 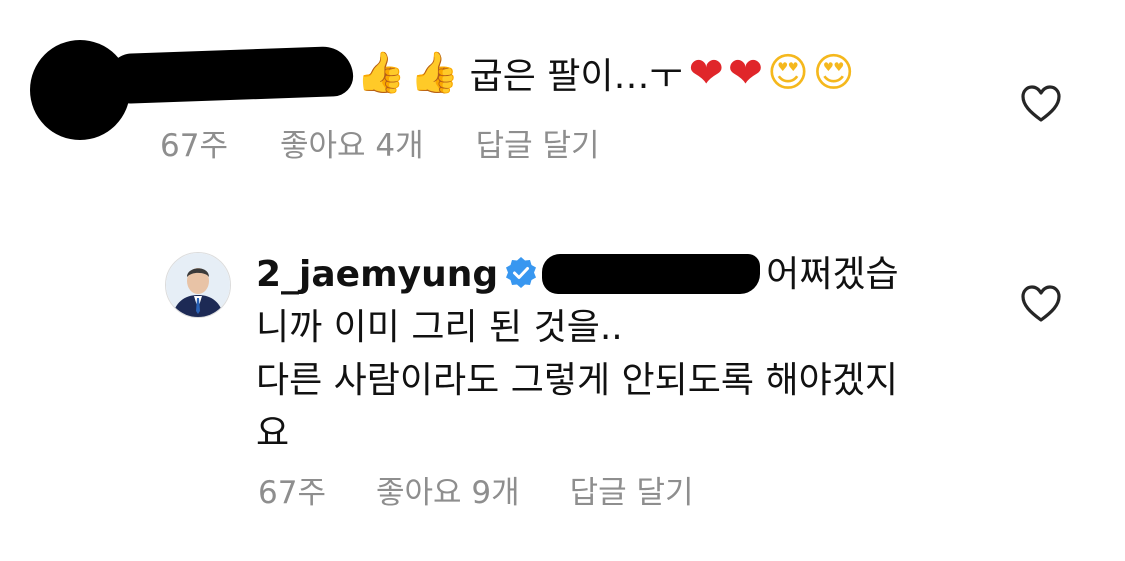 What do you see at coordinates (576, 76) in the screenshot?
I see `comment-1-body: 굽은 팔이…ㅜ` at bounding box center [576, 76].